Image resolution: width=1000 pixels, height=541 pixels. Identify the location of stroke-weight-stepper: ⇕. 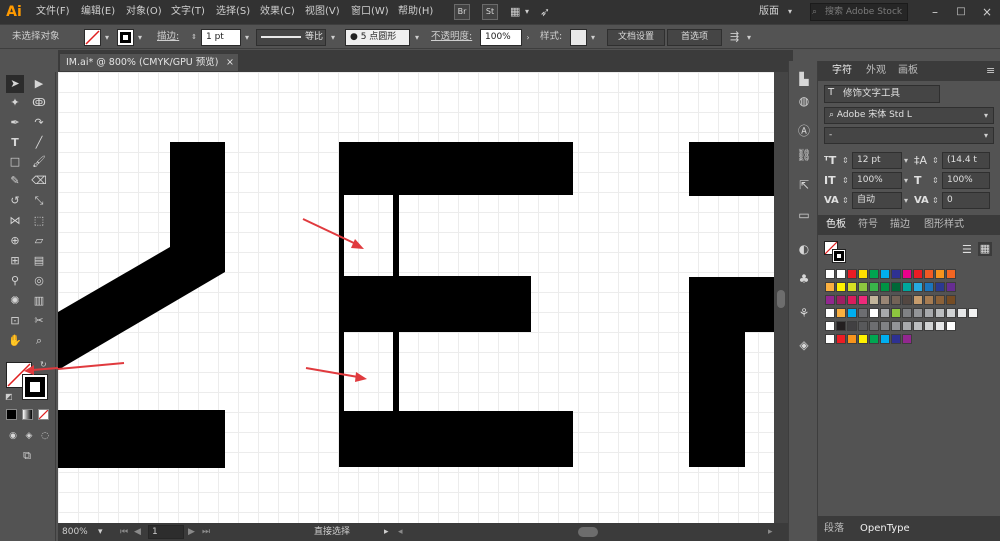
(194, 37).